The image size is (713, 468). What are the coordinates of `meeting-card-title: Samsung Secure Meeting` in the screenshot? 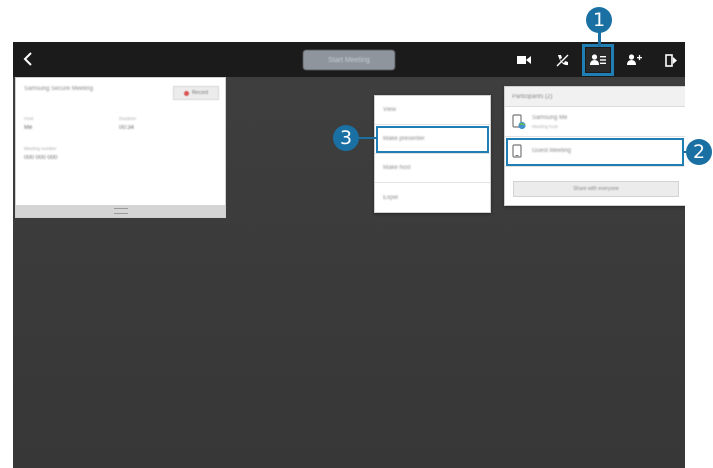 It's located at (59, 89).